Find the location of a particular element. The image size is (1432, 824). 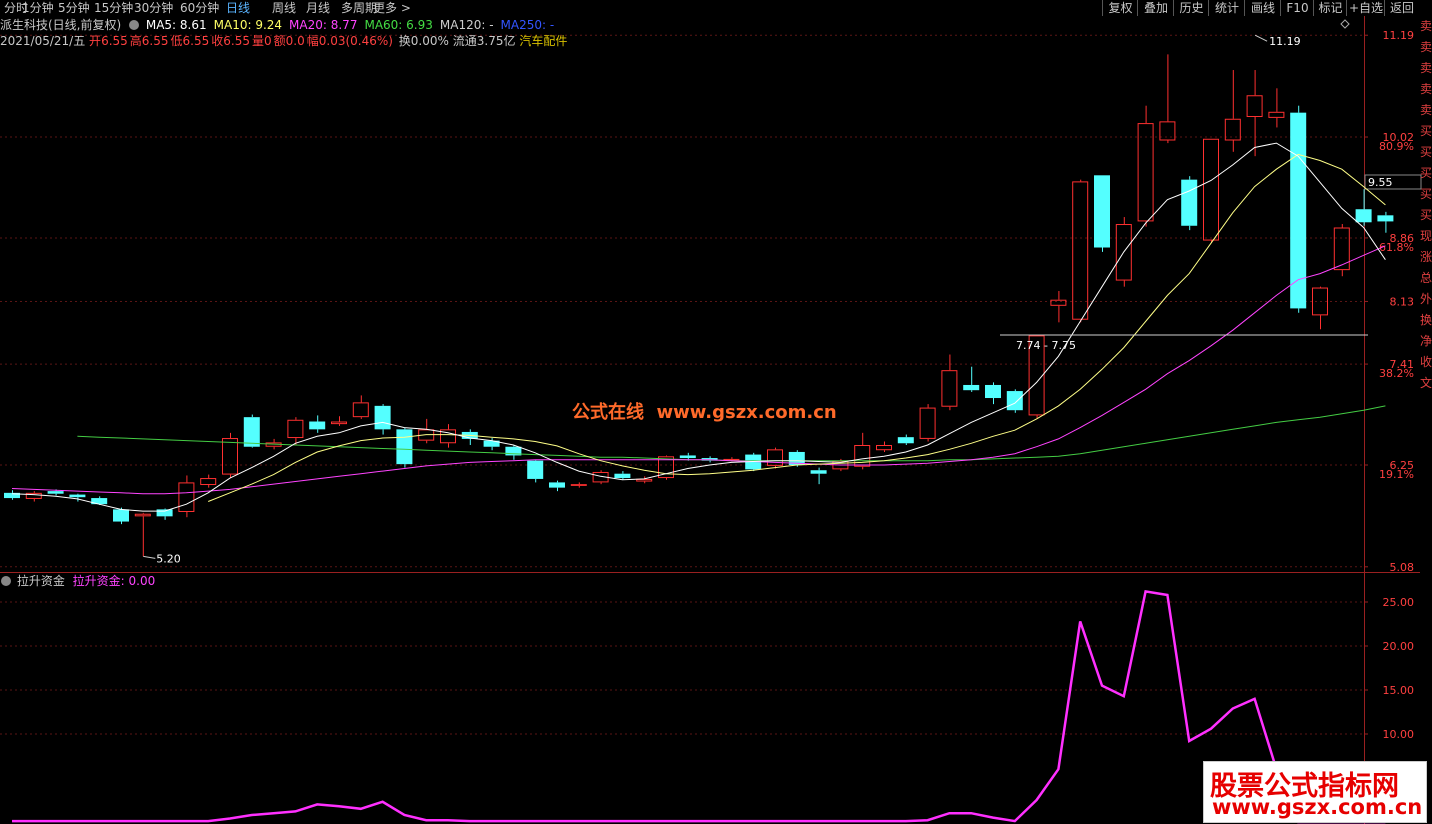

toolbar-action-button: 复权 is located at coordinates (1120, 8).